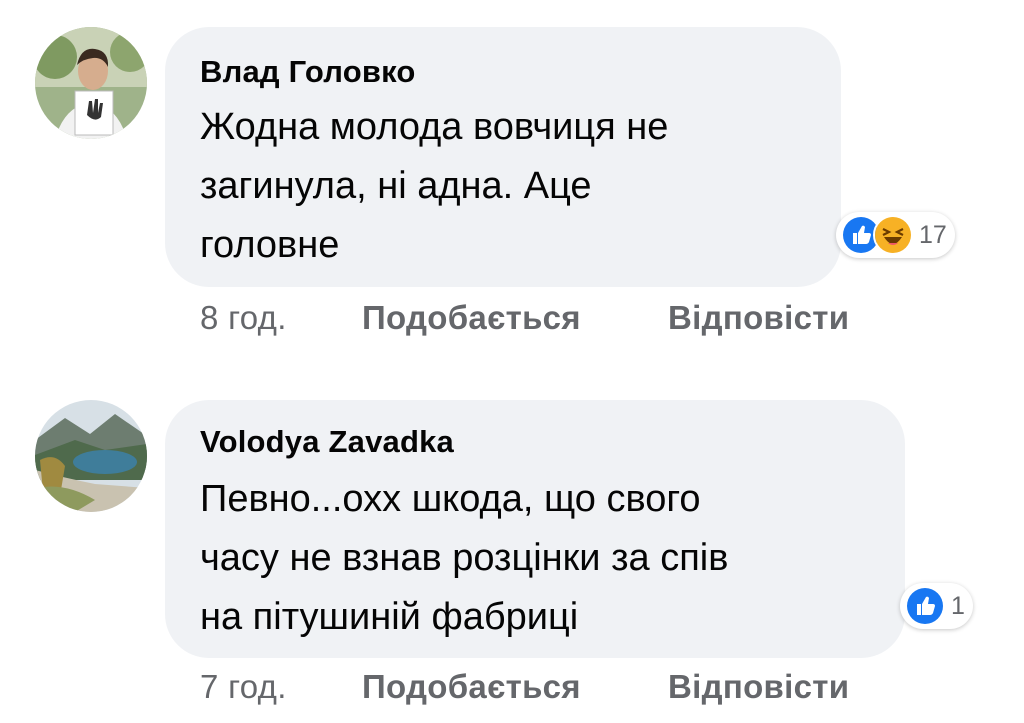 This screenshot has height=723, width=1024. Describe the element at coordinates (925, 606) in the screenshot. I see `like-icon` at that location.